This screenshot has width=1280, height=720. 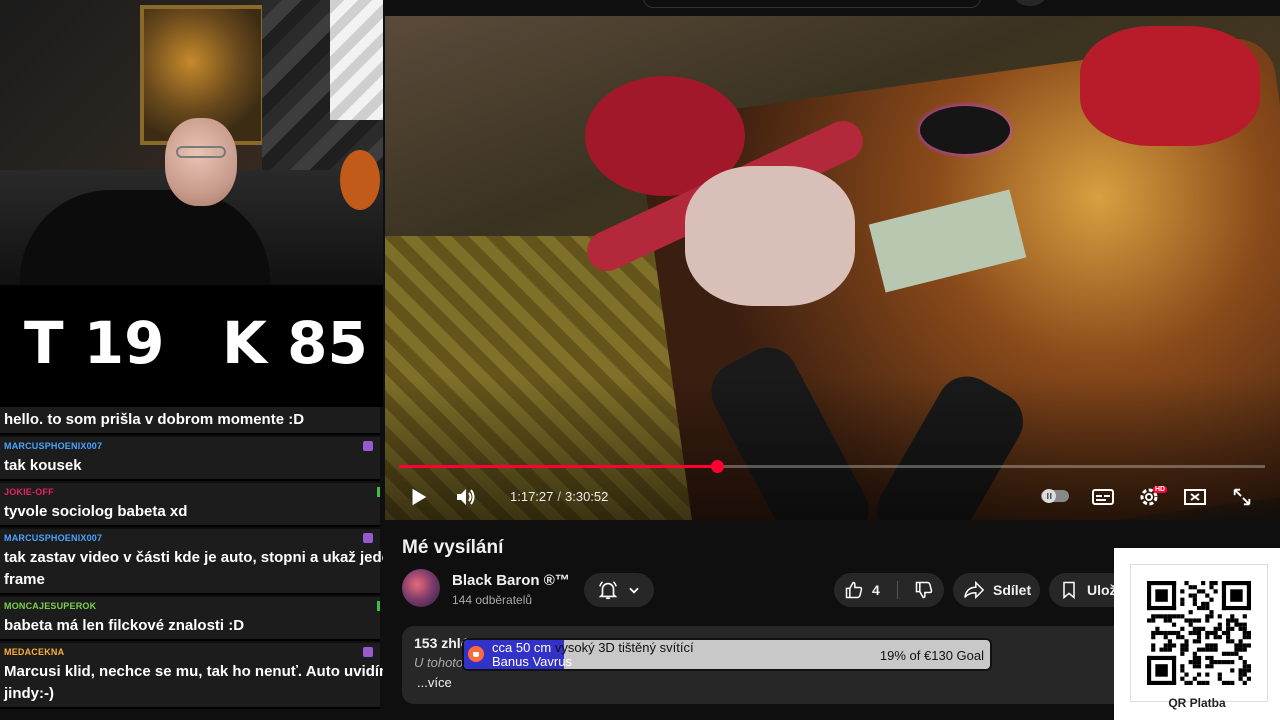 What do you see at coordinates (441, 643) in the screenshot?
I see `view-count: 153 zhlé` at bounding box center [441, 643].